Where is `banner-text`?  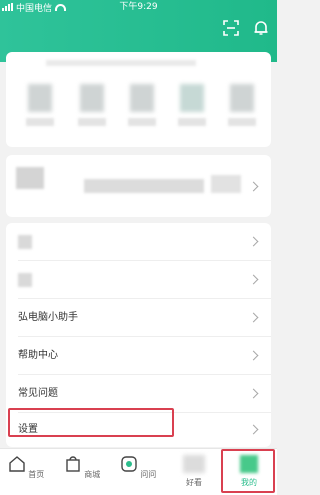 banner-text is located at coordinates (144, 186).